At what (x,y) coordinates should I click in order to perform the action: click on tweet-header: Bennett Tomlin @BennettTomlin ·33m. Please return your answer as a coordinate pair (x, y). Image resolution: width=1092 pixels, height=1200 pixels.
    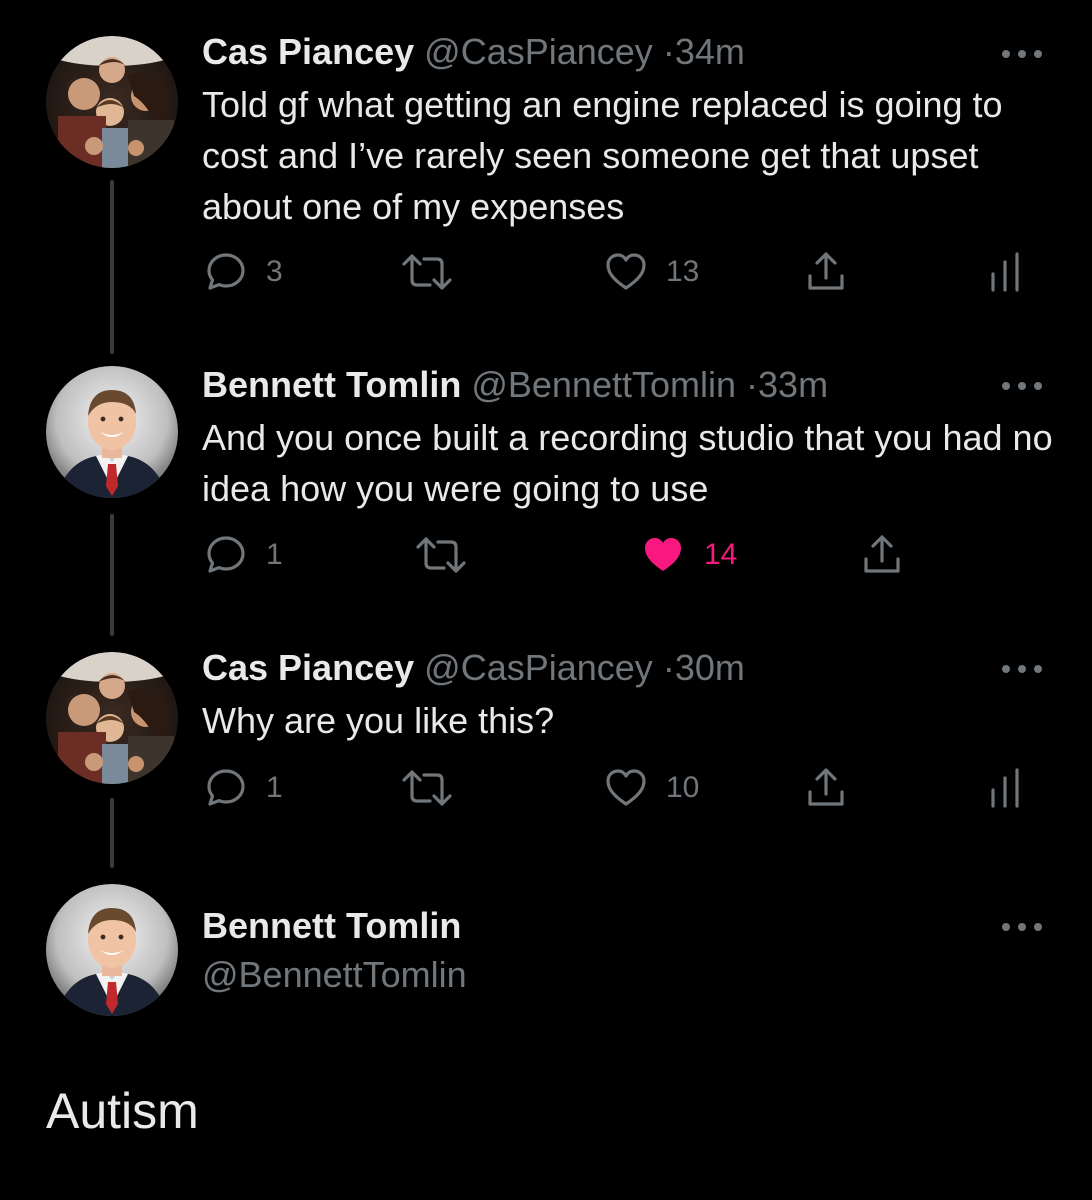
    Looking at the image, I should click on (515, 385).